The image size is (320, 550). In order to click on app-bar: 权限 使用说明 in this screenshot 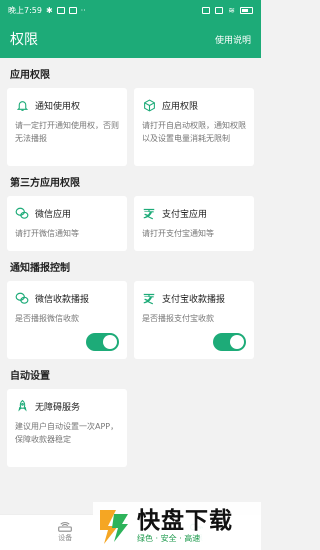, I will do `click(130, 39)`.